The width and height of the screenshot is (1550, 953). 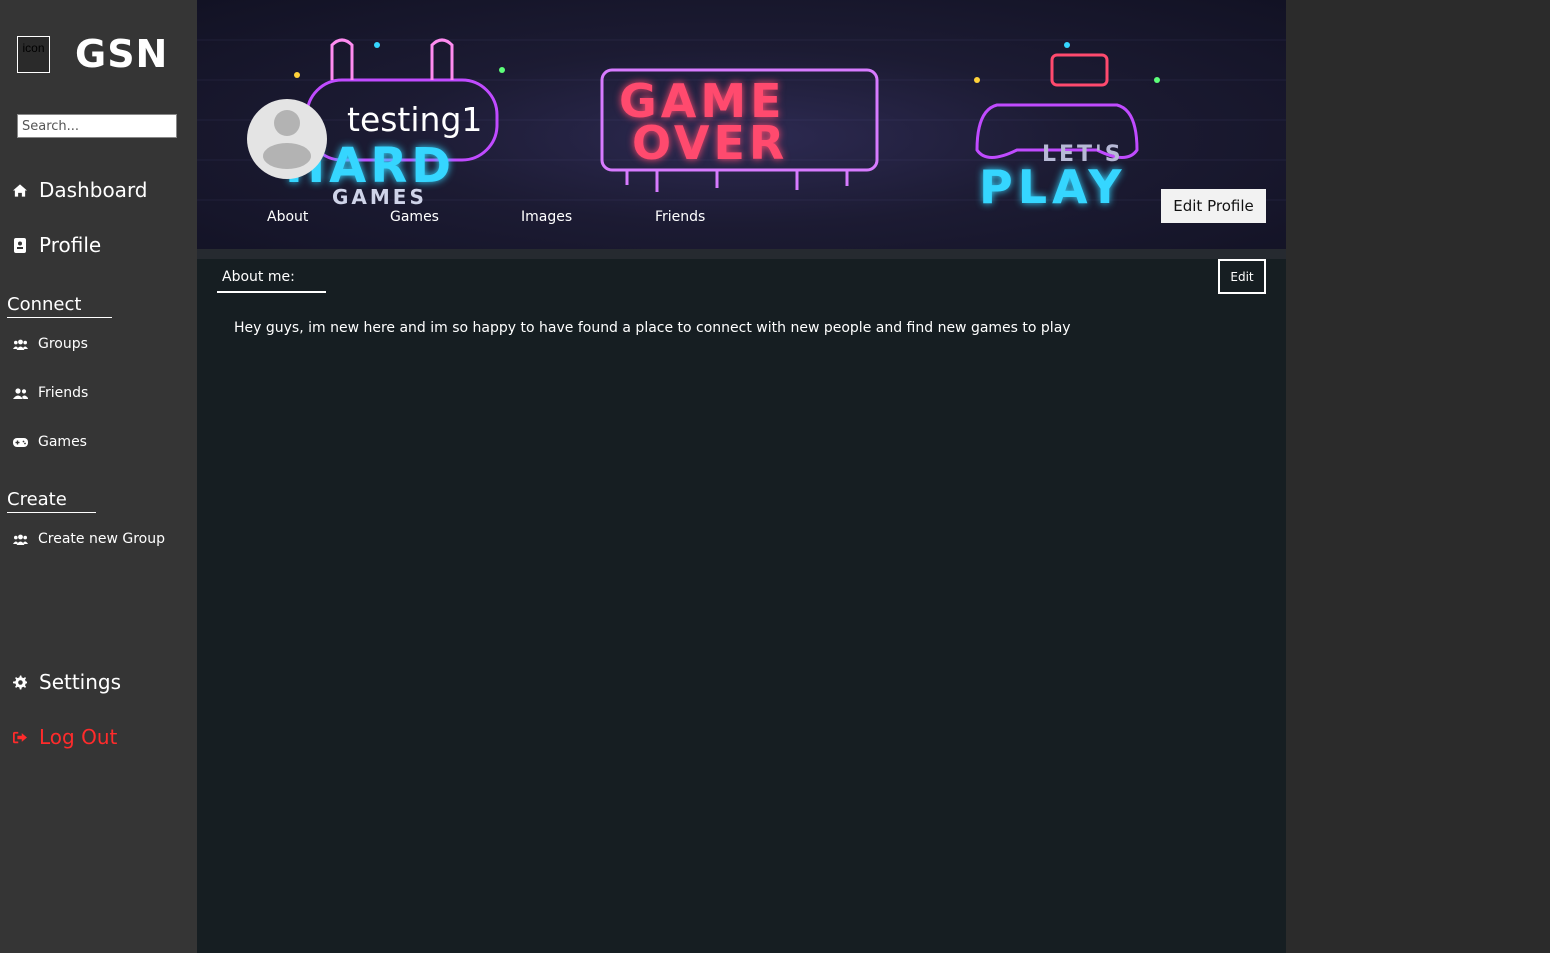 What do you see at coordinates (33, 54) in the screenshot?
I see `logo-icon: icon` at bounding box center [33, 54].